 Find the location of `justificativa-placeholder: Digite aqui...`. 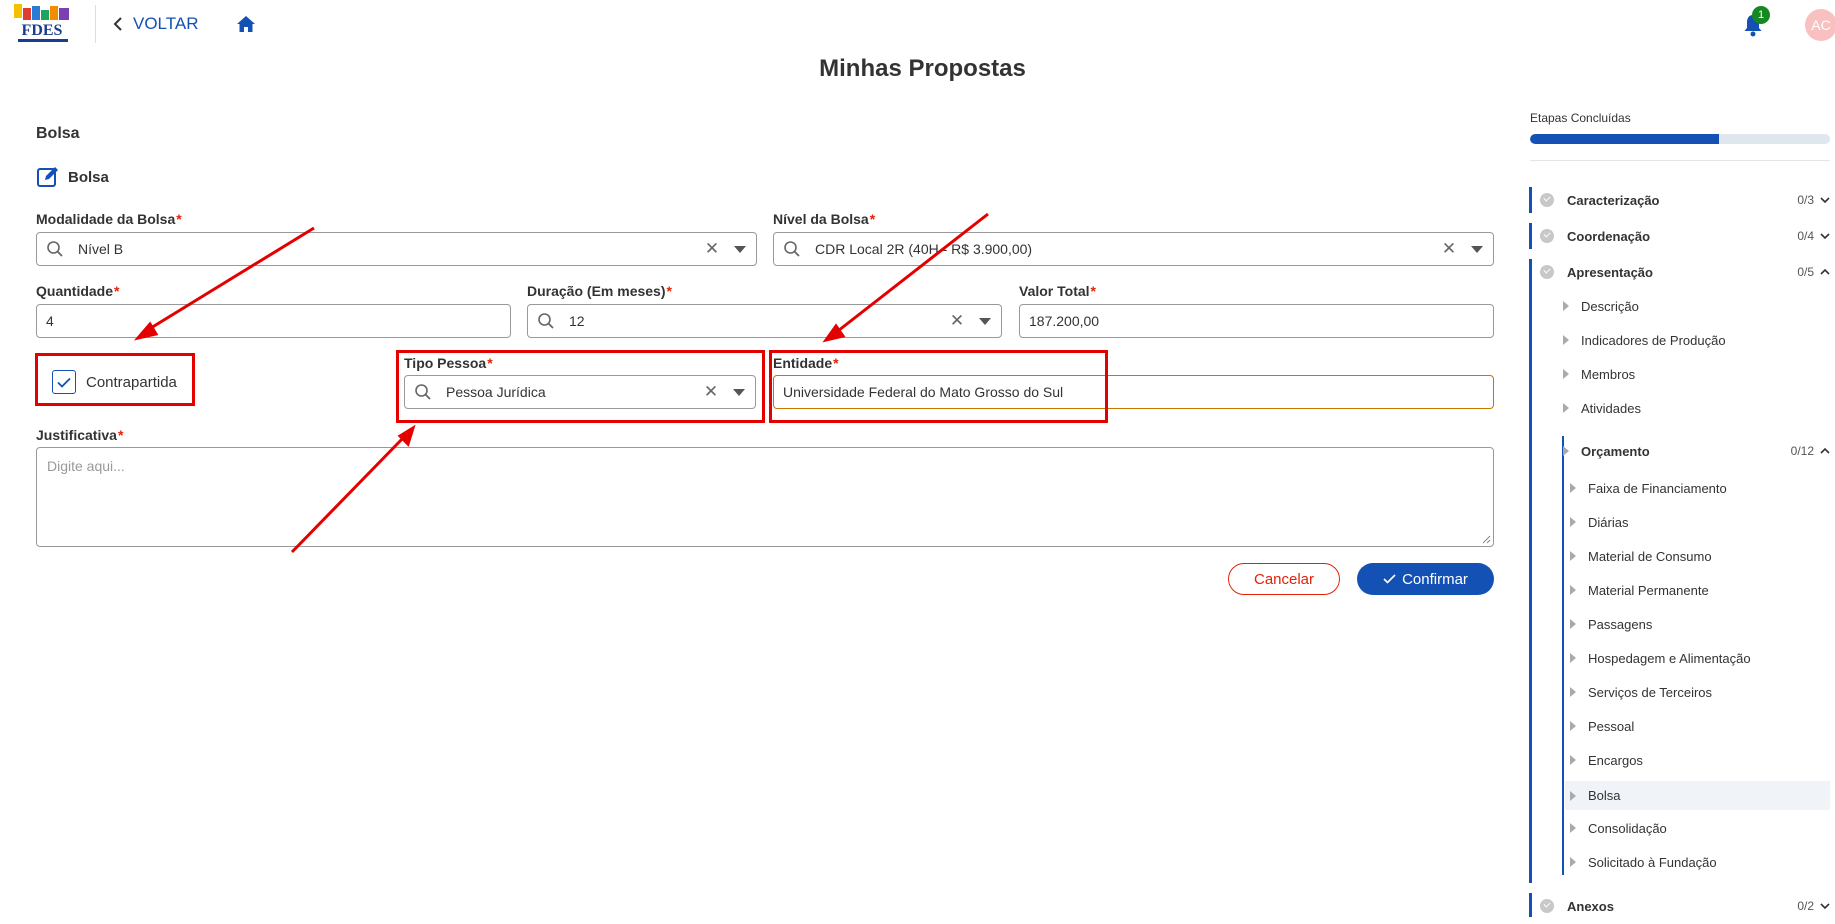

justificativa-placeholder: Digite aqui... is located at coordinates (86, 466).